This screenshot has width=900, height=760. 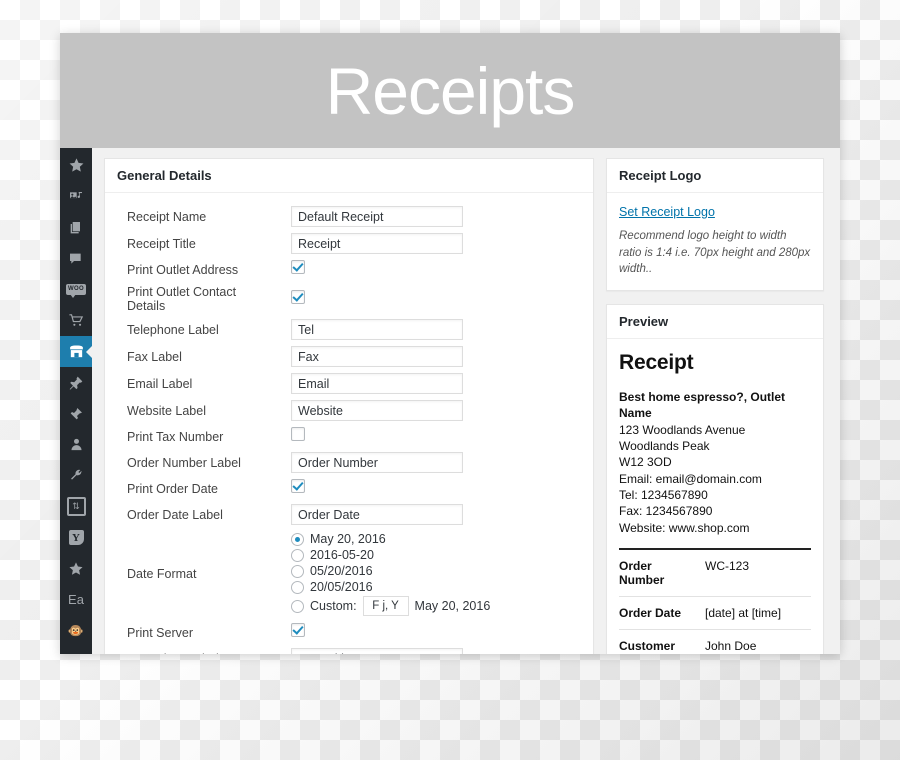 I want to click on table-row: Print Tax Number, so click(x=349, y=436).